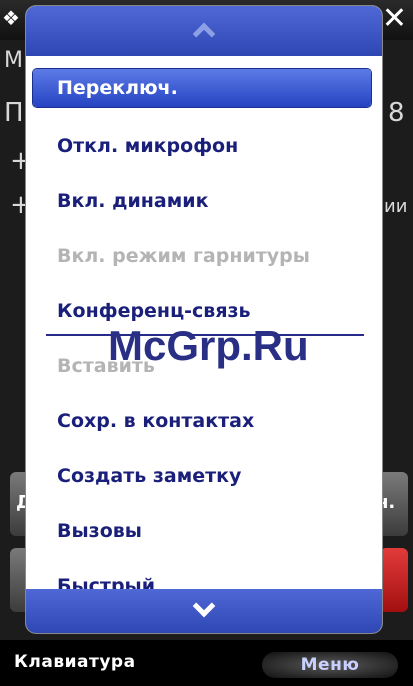  What do you see at coordinates (396, 113) in the screenshot?
I see `background-label: 8` at bounding box center [396, 113].